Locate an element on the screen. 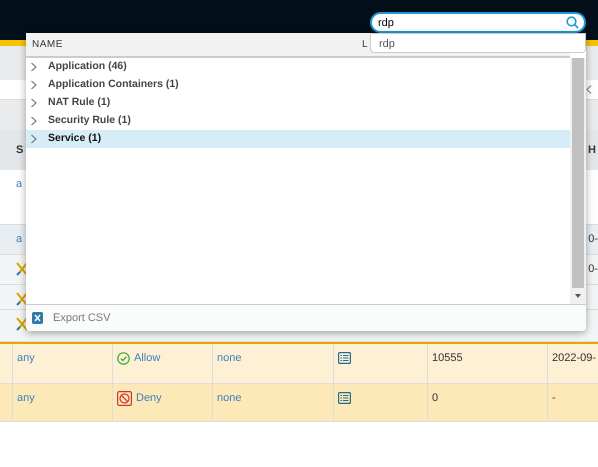 The width and height of the screenshot is (598, 467). link-text: any is located at coordinates (26, 358).